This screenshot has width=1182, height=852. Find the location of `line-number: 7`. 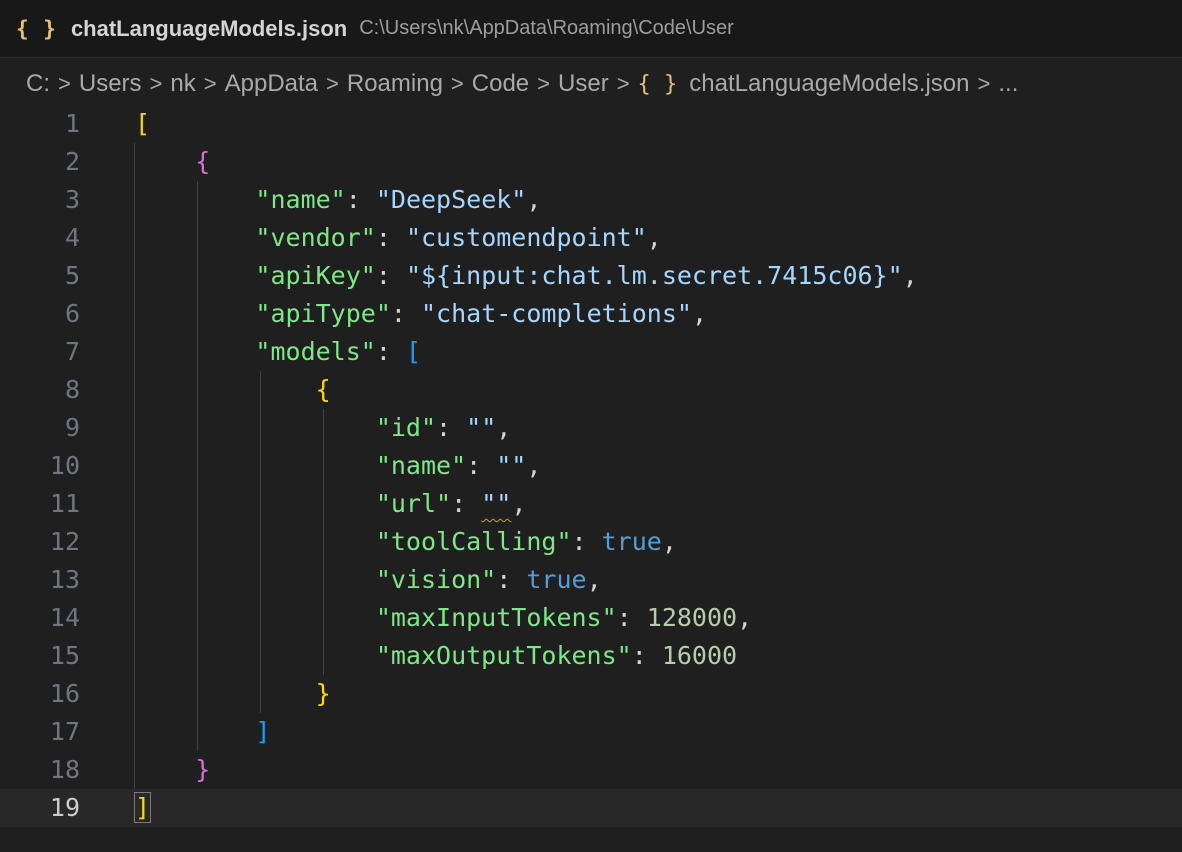

line-number: 7 is located at coordinates (72, 351).